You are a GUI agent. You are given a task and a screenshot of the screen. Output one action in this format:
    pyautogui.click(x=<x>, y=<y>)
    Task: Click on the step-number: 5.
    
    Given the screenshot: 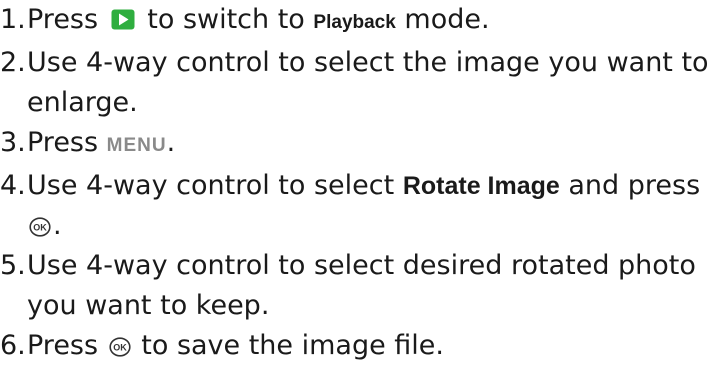 What is the action you would take?
    pyautogui.click(x=13, y=265)
    